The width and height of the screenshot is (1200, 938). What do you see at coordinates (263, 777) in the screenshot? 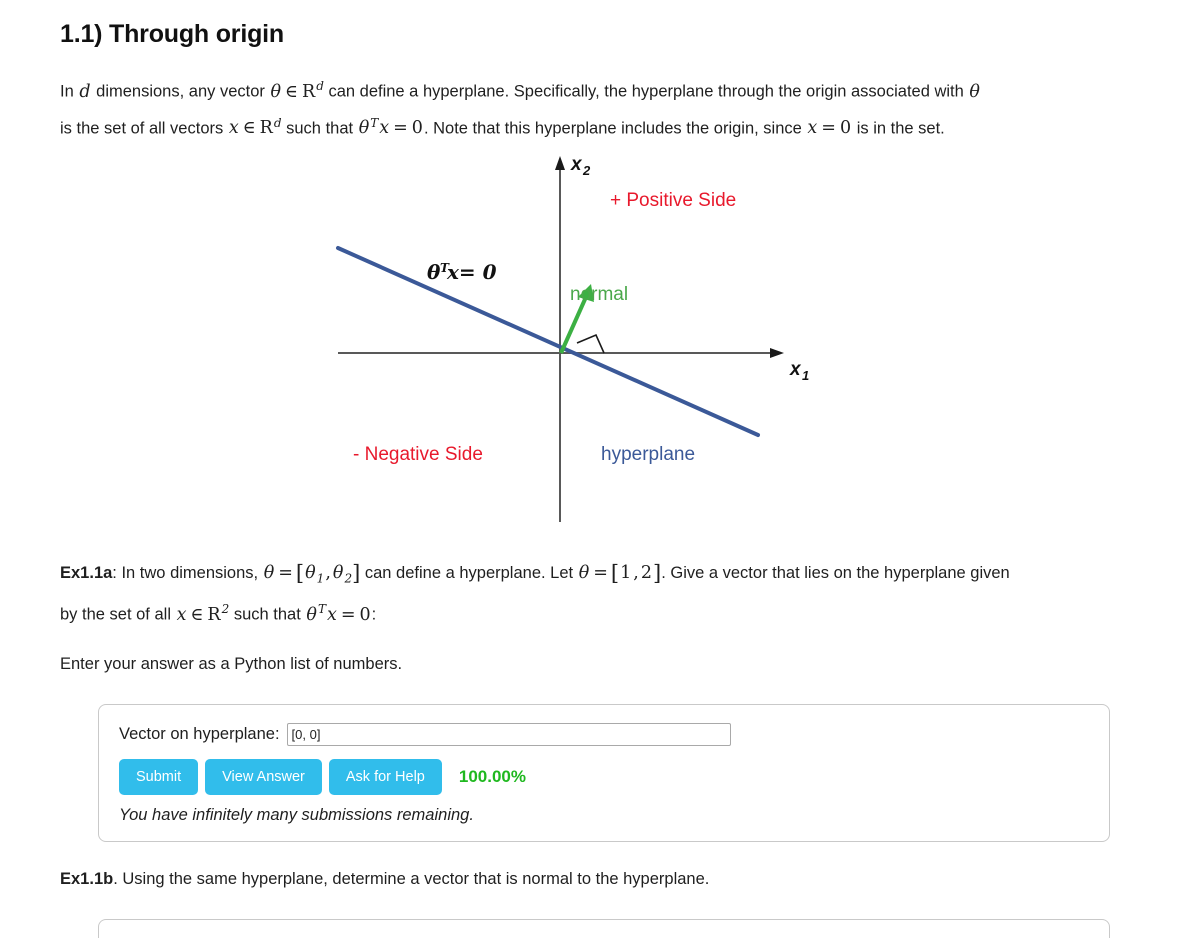
I see `view-answer-button: View Answer` at bounding box center [263, 777].